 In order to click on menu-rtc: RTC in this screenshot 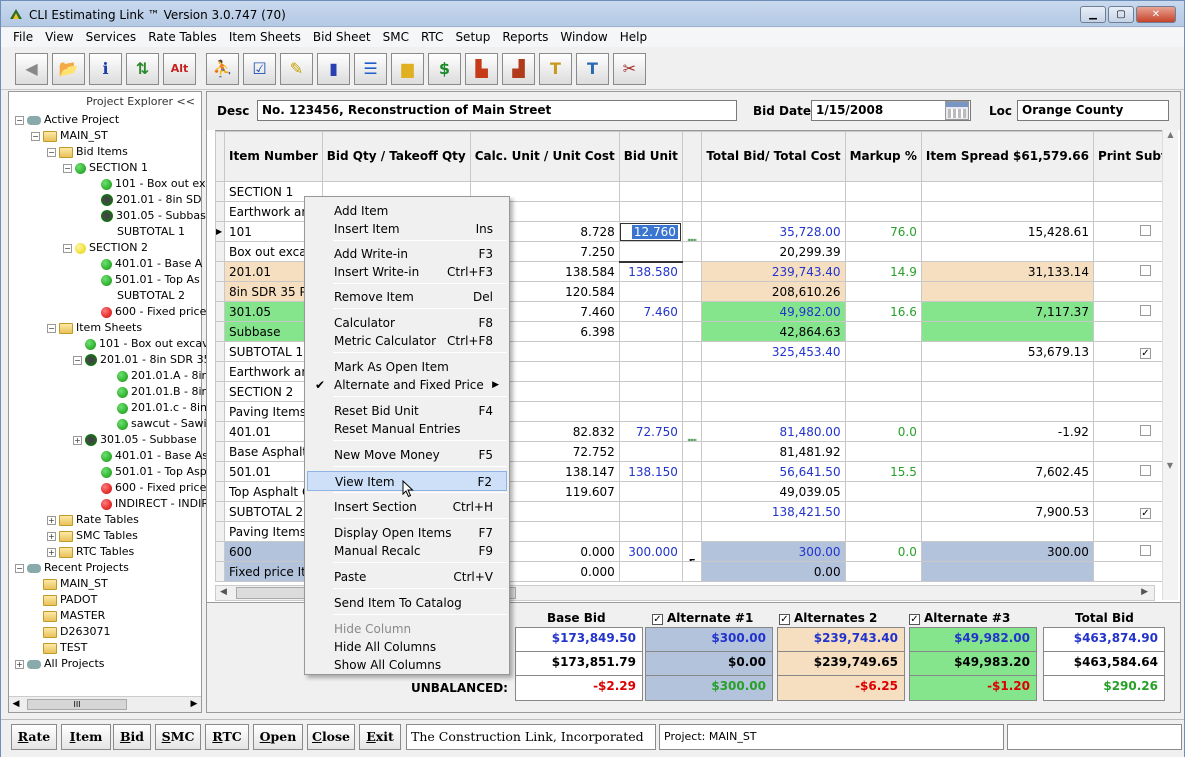, I will do `click(432, 37)`.